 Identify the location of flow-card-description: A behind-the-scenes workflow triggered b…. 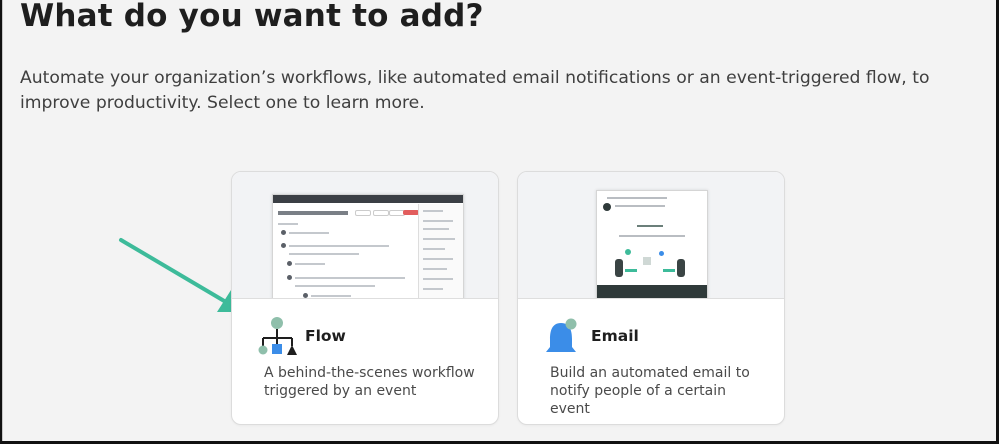
(369, 382).